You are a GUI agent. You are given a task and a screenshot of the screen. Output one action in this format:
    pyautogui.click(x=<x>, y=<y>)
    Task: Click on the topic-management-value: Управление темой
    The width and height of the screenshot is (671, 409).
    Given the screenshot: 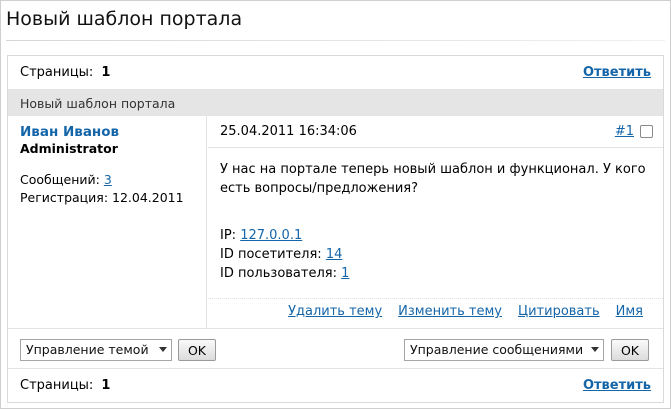 What is the action you would take?
    pyautogui.click(x=87, y=349)
    